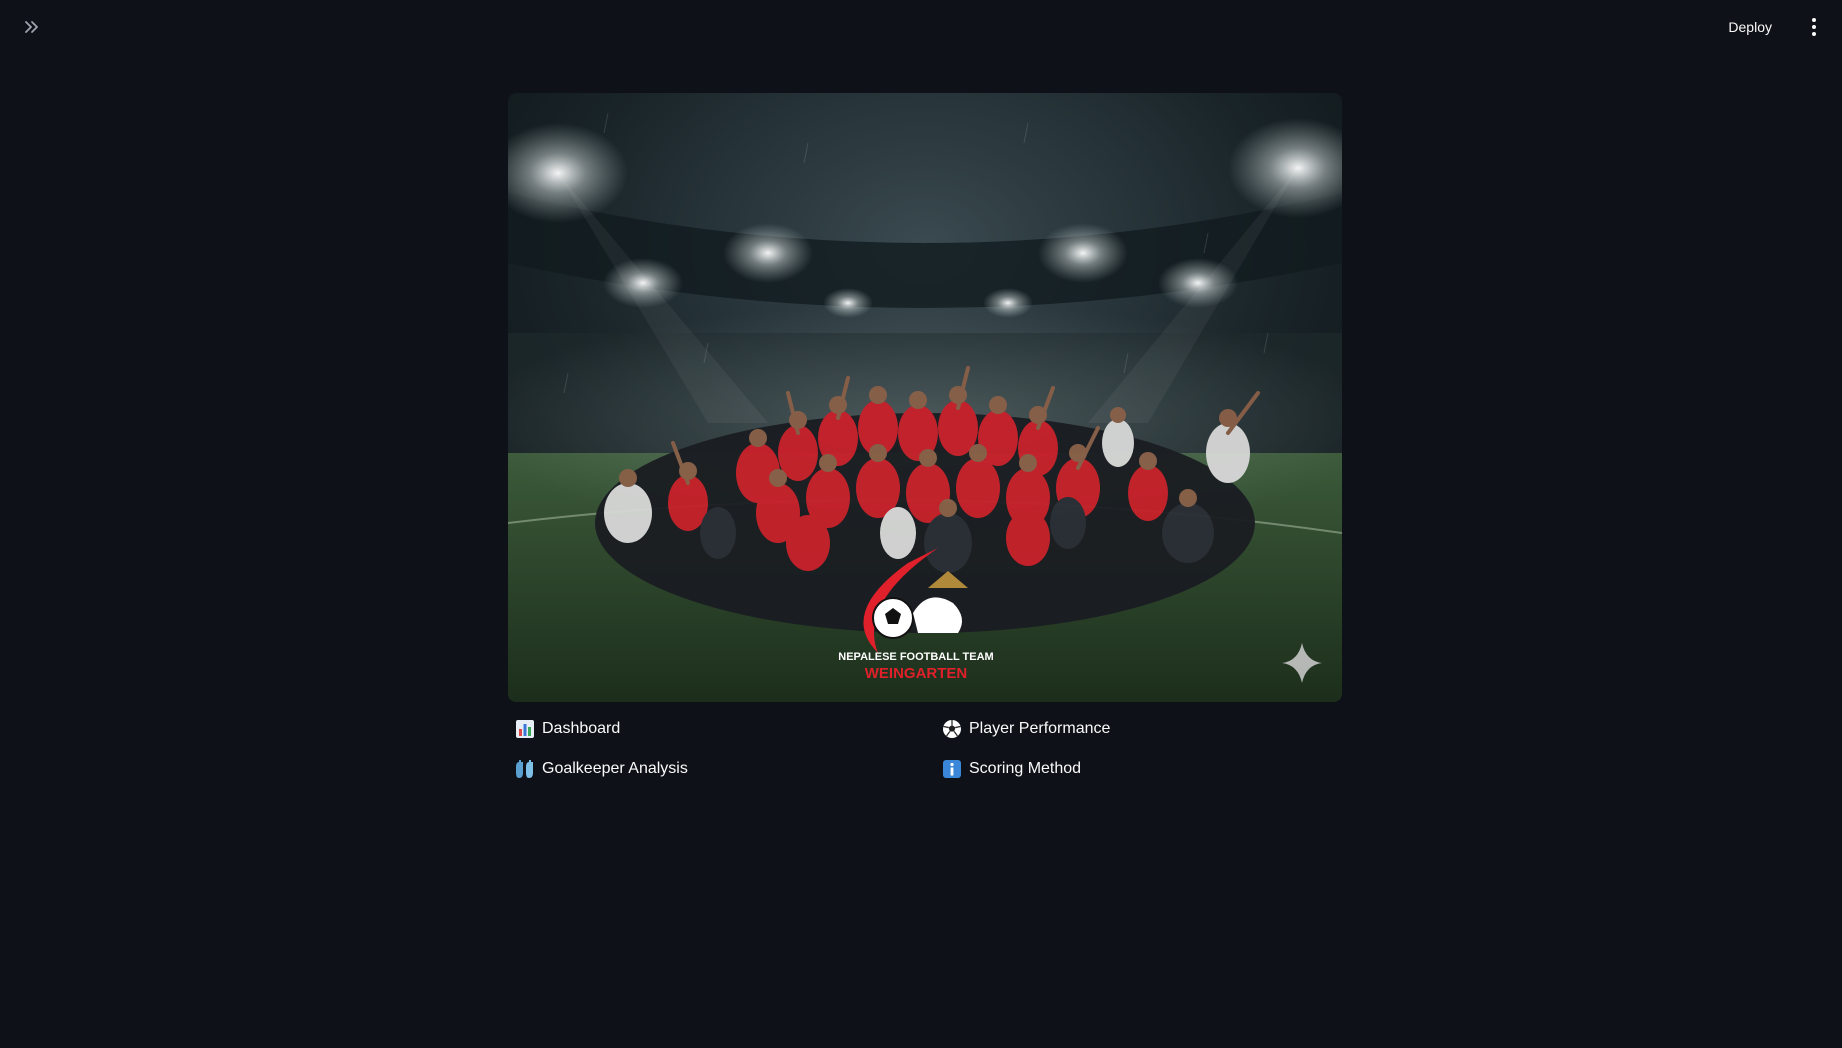 The height and width of the screenshot is (1048, 1842). What do you see at coordinates (581, 728) in the screenshot?
I see `page-link-label: Dashboard` at bounding box center [581, 728].